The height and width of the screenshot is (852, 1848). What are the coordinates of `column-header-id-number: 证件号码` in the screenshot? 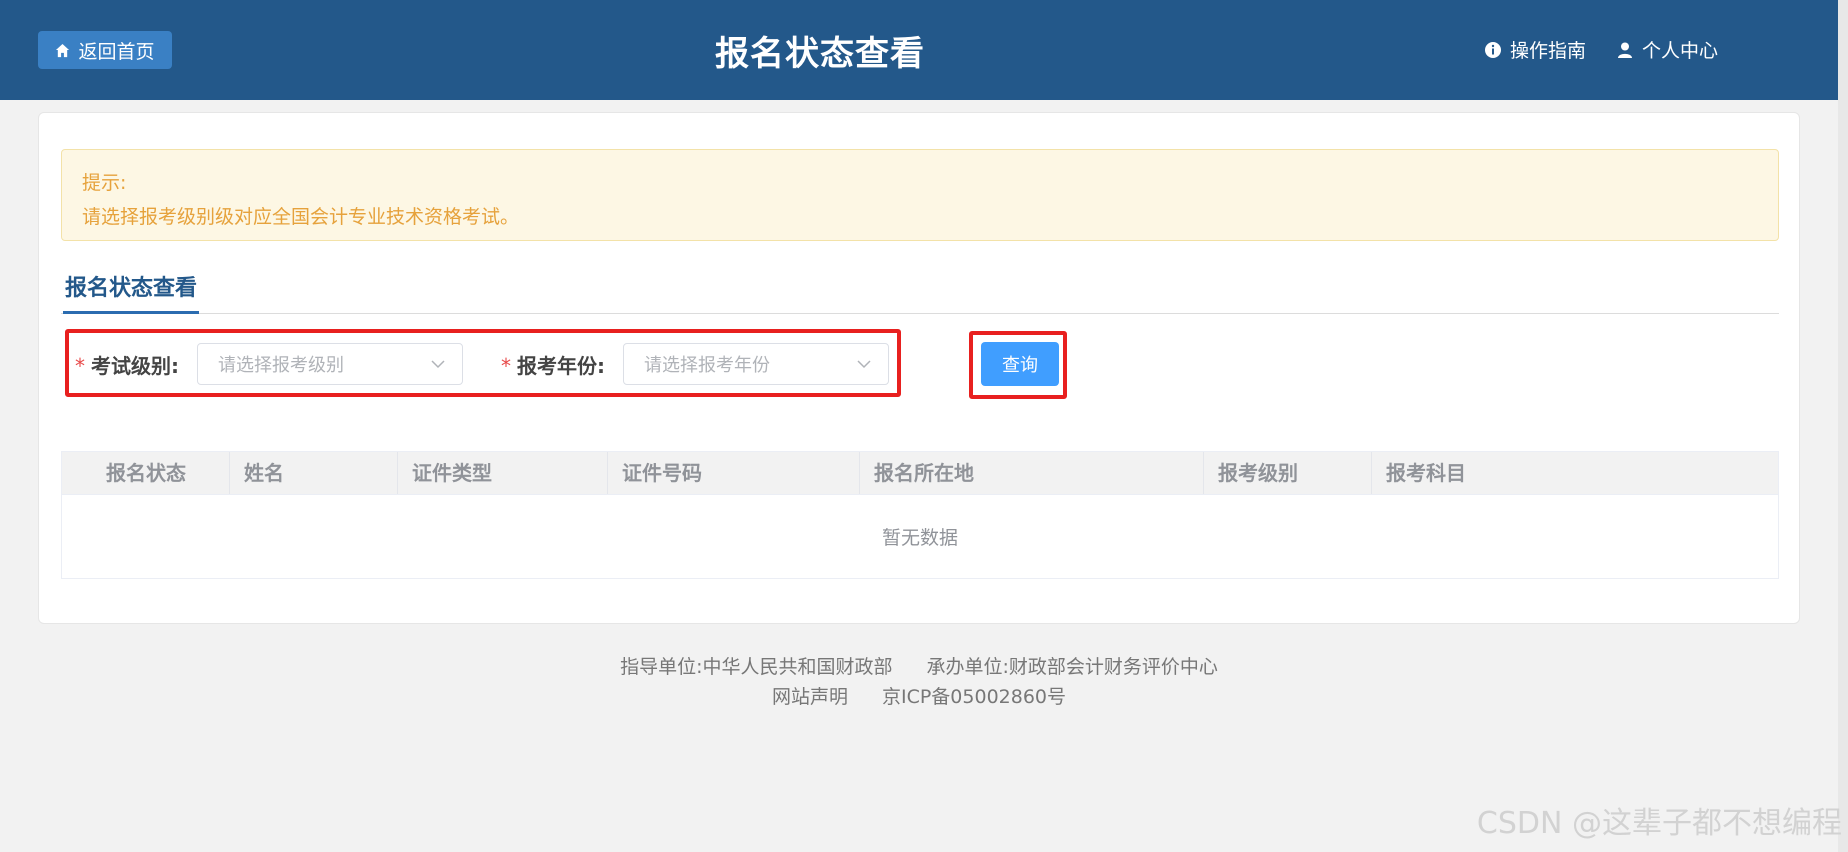 It's located at (734, 473).